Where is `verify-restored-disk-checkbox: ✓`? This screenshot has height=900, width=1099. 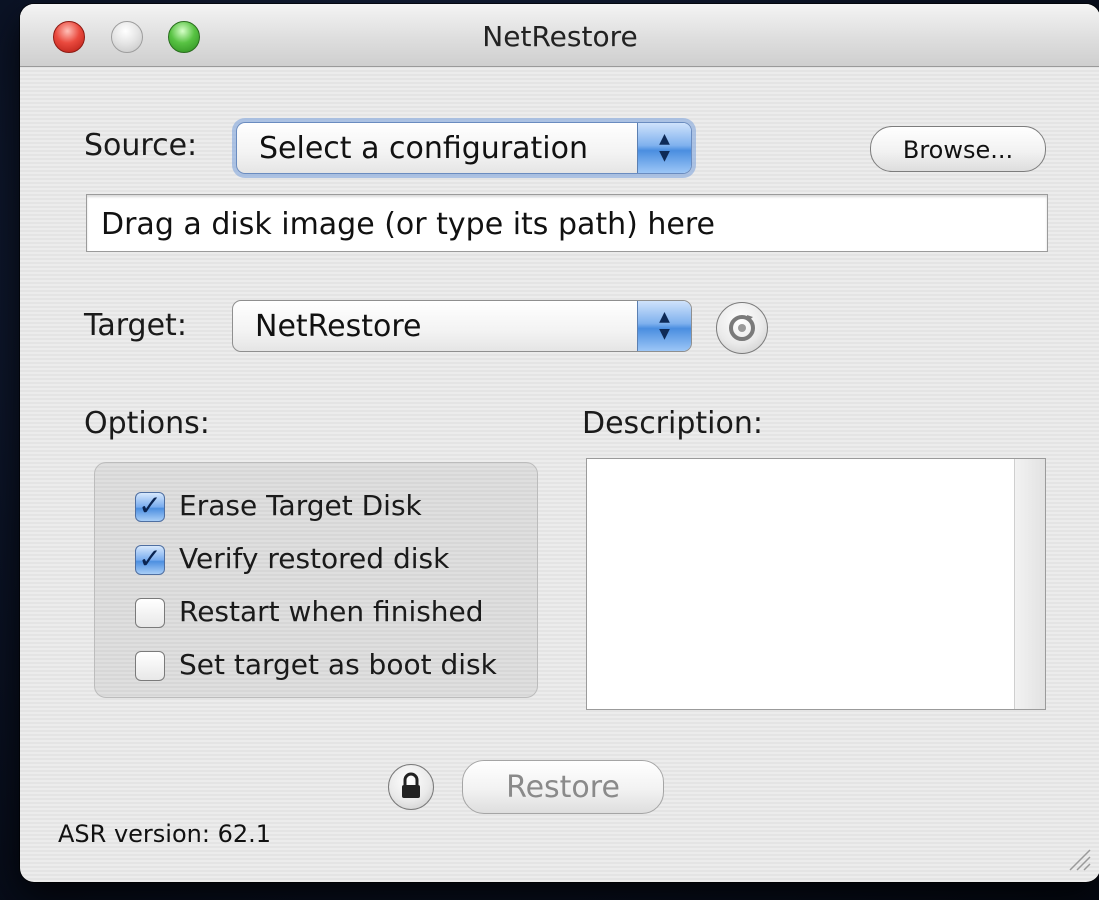 verify-restored-disk-checkbox: ✓ is located at coordinates (150, 560).